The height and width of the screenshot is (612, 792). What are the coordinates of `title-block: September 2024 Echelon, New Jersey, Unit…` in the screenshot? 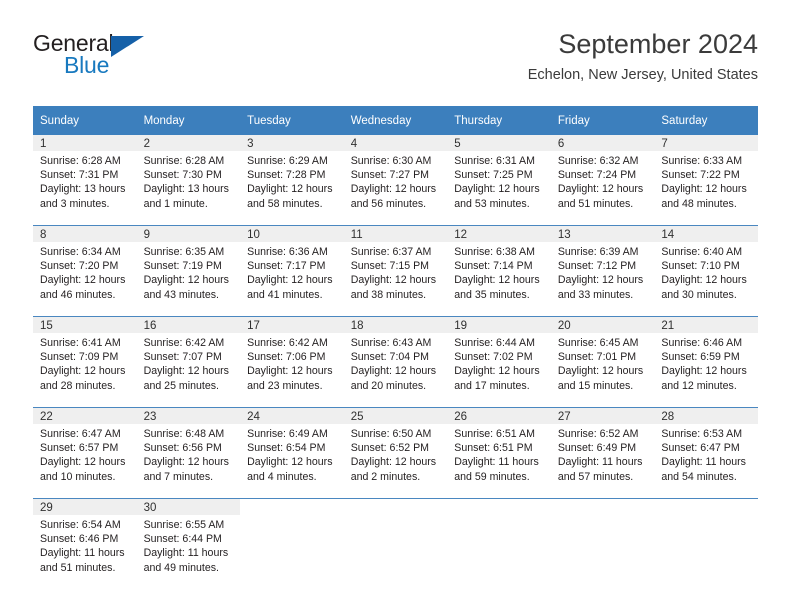 It's located at (643, 56).